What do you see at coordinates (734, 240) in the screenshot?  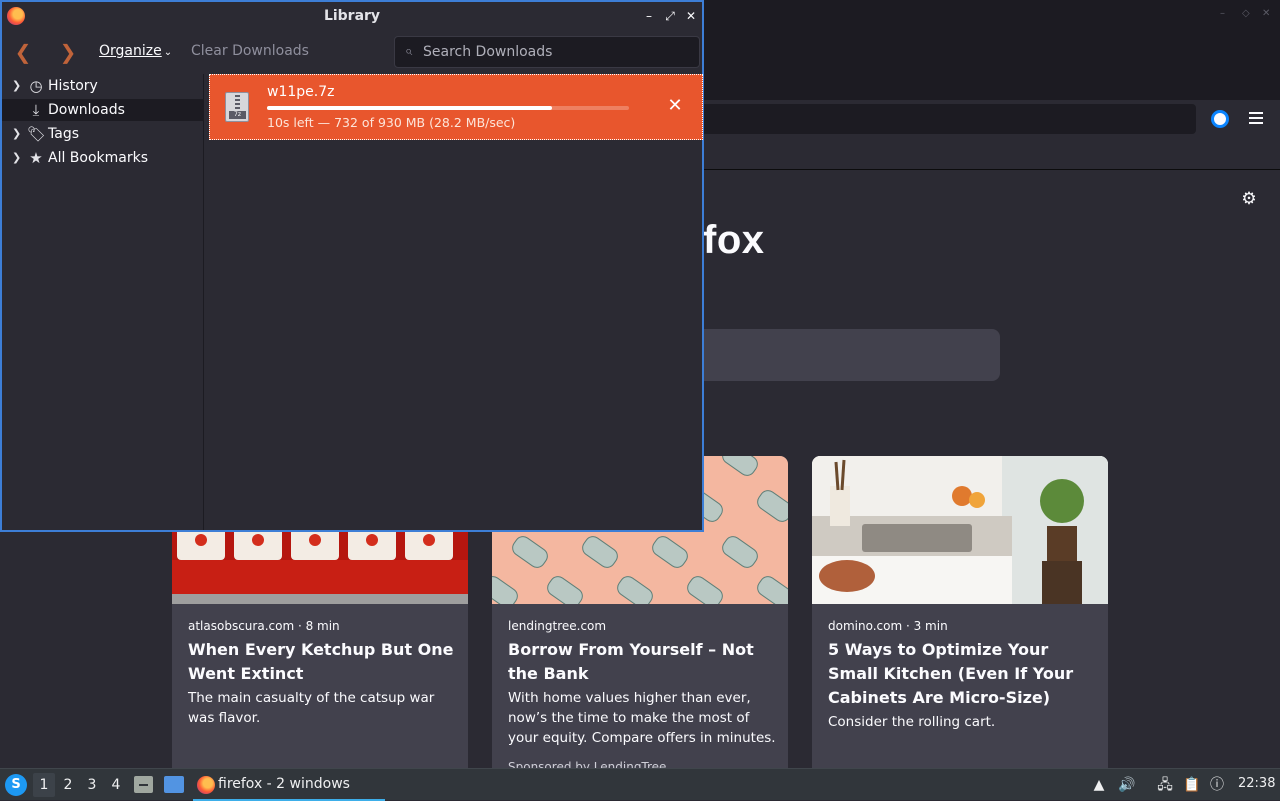 I see `firefox-wordmark: fox` at bounding box center [734, 240].